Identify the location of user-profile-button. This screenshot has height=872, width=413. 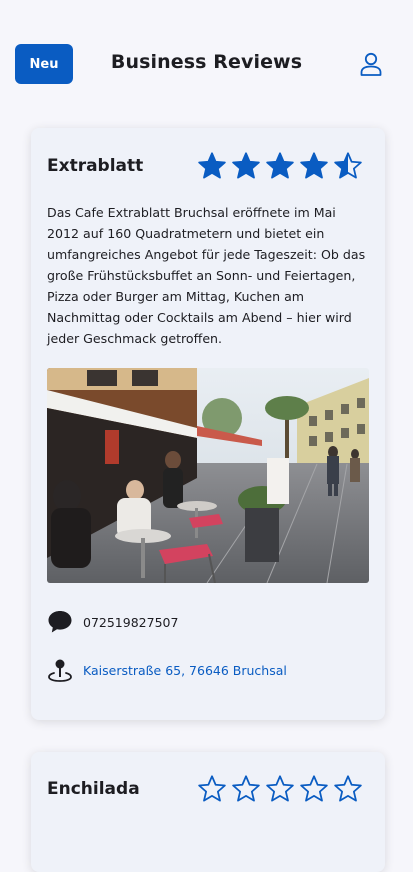
(371, 64).